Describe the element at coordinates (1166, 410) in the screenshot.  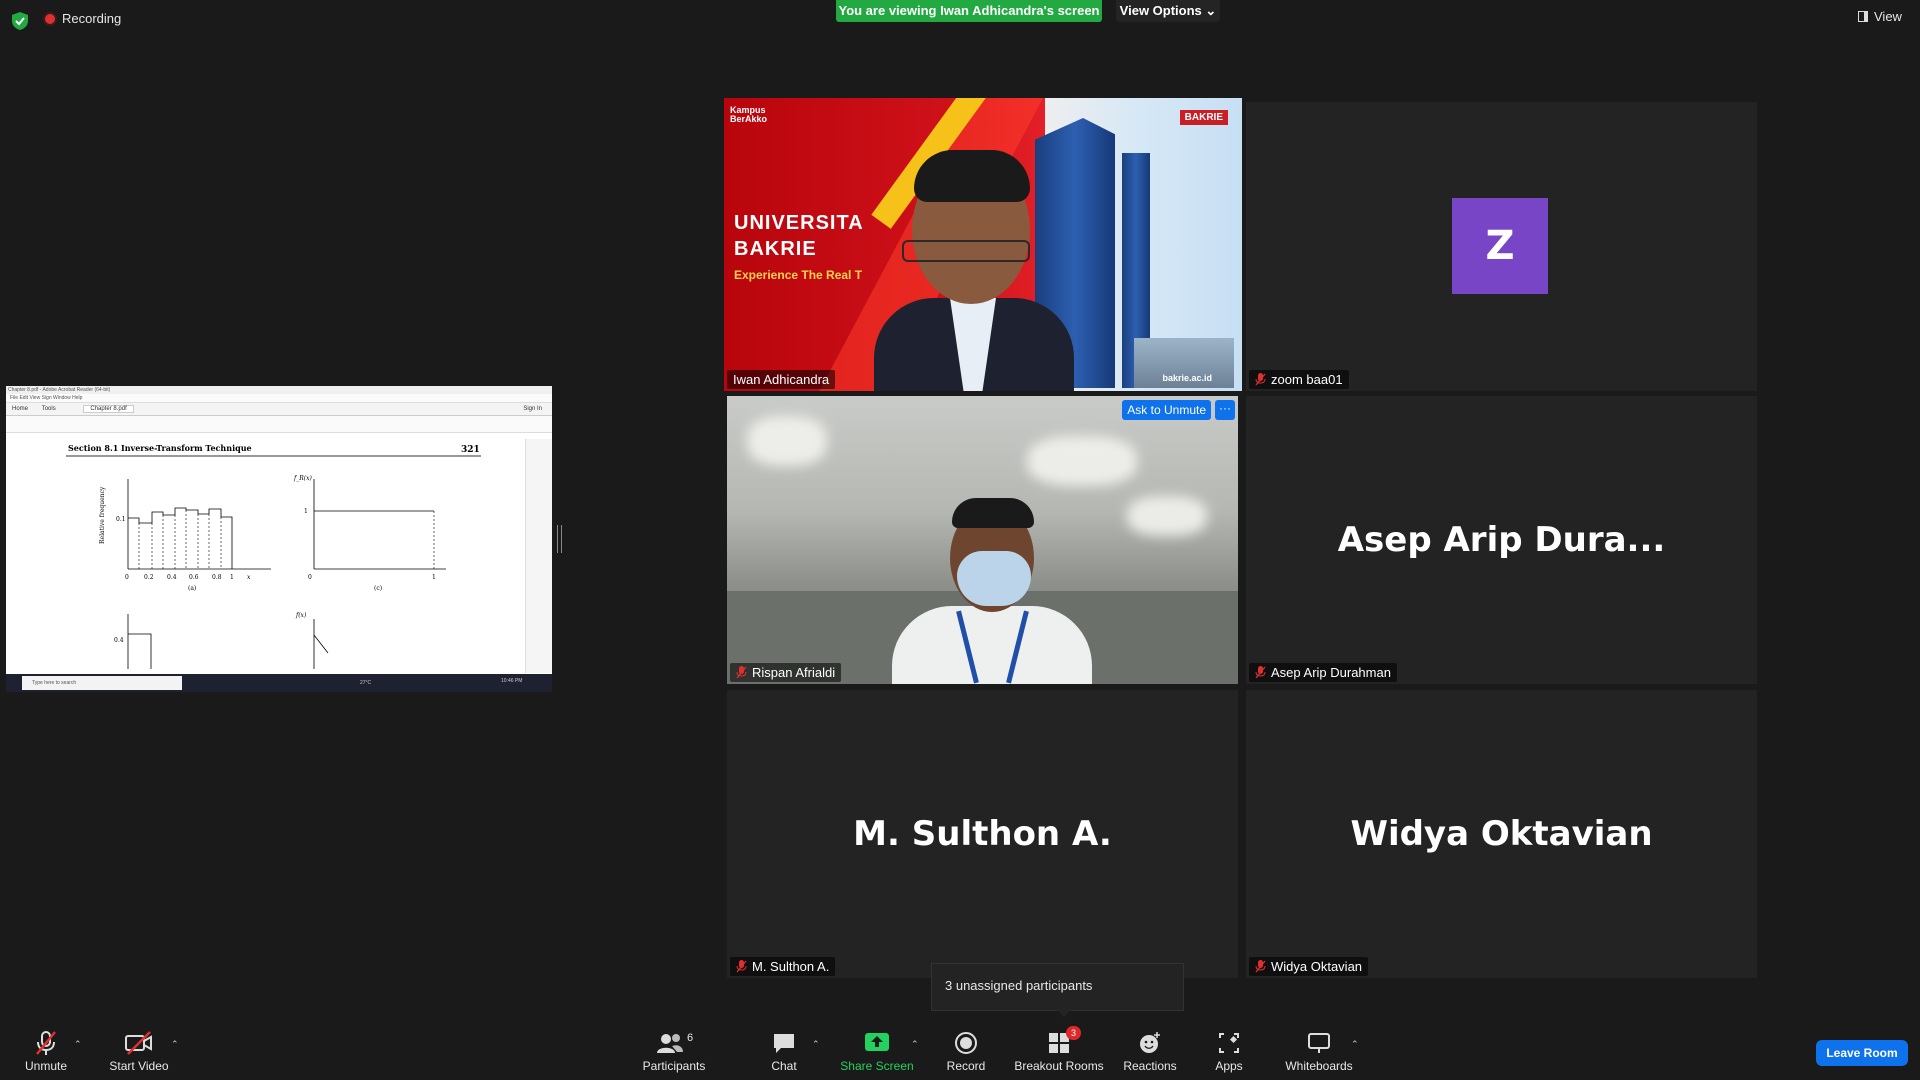
I see `ask-to-unmute-button: Ask to Unmute` at that location.